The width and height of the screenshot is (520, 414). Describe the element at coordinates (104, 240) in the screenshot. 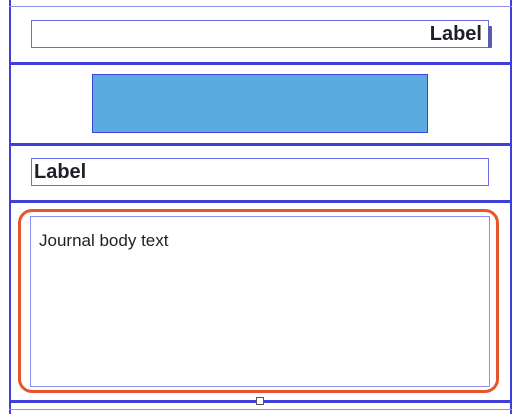

I see `journal-body-text: Journal body text` at that location.